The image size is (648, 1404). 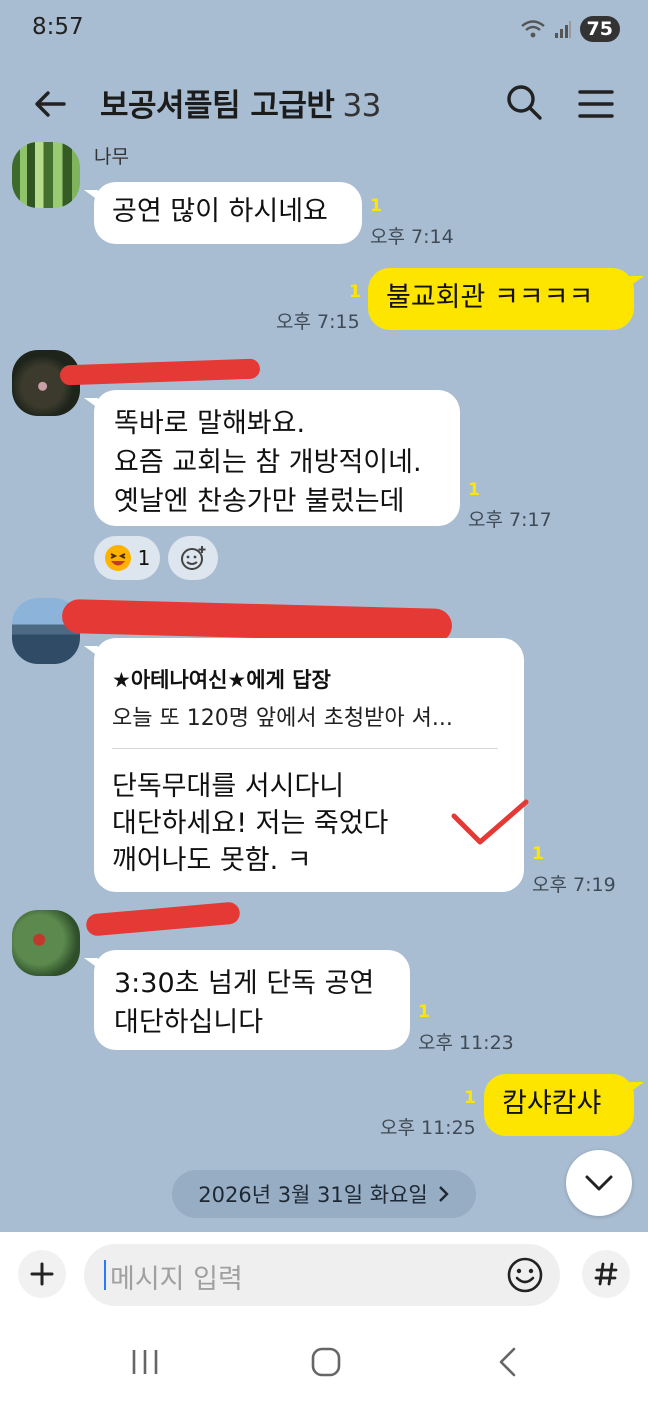 What do you see at coordinates (111, 157) in the screenshot?
I see `sender-name: 나무` at bounding box center [111, 157].